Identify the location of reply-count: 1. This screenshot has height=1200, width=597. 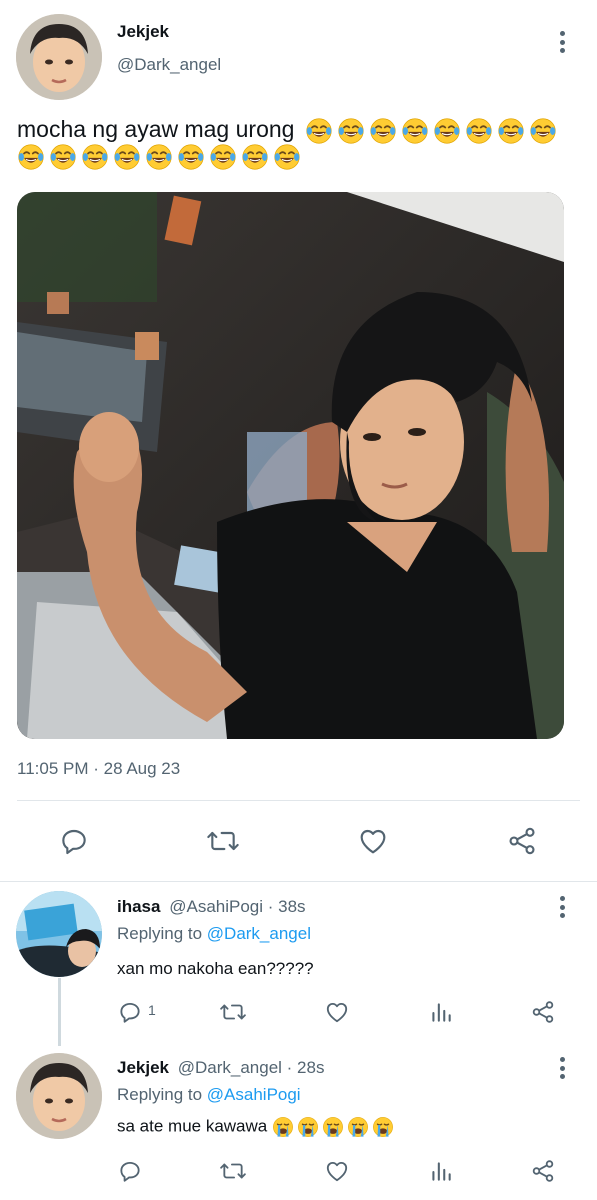
(152, 1010).